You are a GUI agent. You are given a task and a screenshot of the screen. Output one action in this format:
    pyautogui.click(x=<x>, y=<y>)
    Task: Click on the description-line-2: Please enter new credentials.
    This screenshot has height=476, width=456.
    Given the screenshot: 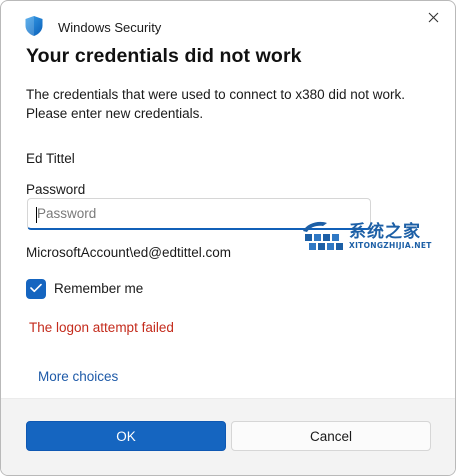 What is the action you would take?
    pyautogui.click(x=115, y=113)
    